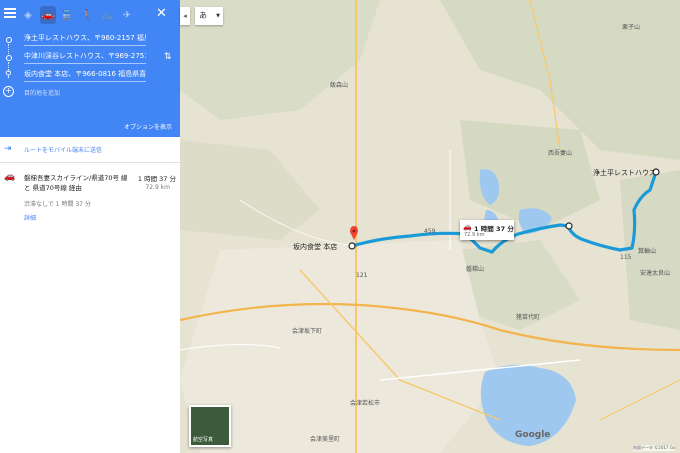  What do you see at coordinates (218, 16) in the screenshot?
I see `chevron-down-icon: ▼` at bounding box center [218, 16].